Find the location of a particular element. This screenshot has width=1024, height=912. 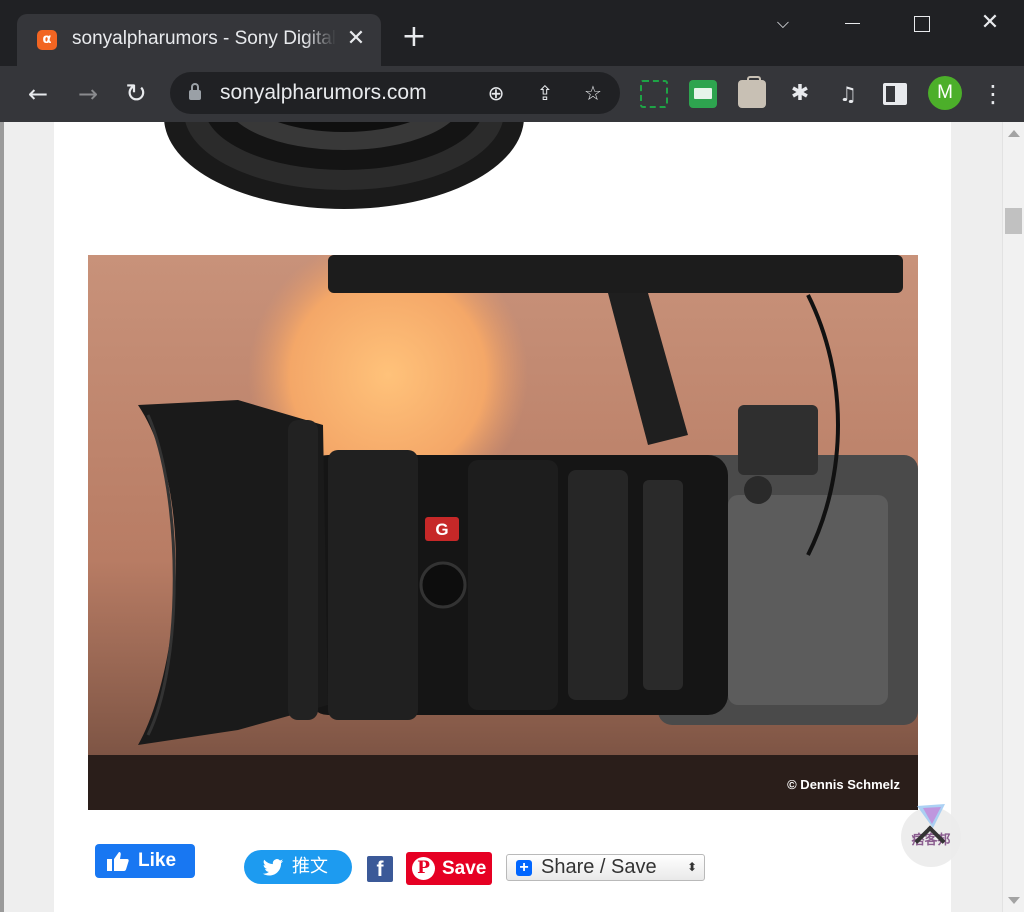

forward-arrow-icon: → is located at coordinates (88, 94).